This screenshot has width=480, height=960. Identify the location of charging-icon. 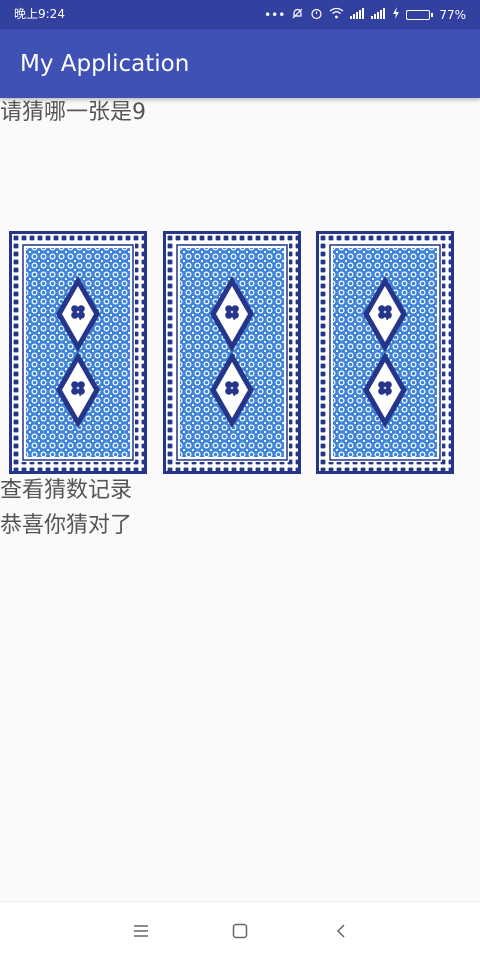
(396, 14).